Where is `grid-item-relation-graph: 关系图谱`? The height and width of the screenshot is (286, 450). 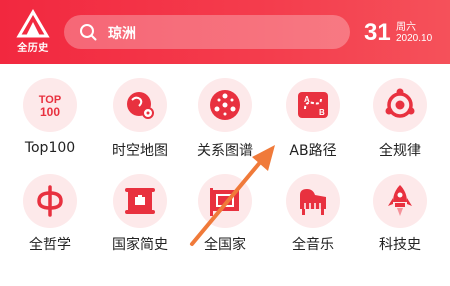 grid-item-relation-graph: 关系图谱 is located at coordinates (225, 123).